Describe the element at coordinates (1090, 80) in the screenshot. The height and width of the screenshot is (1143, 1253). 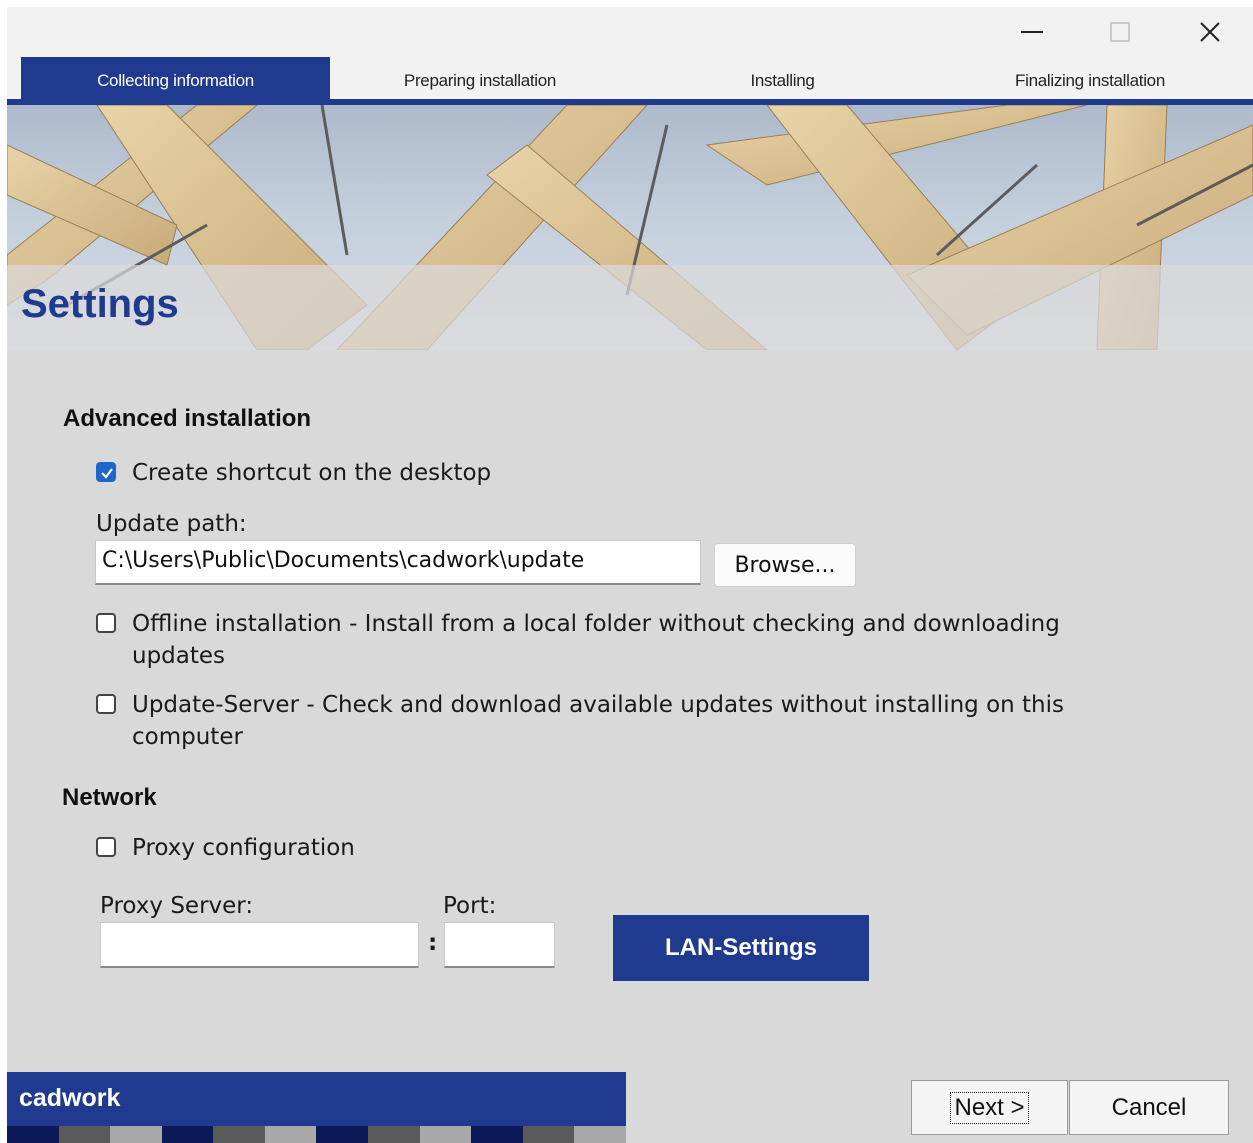
I see `step-finalizing-installation: Finalizing installation` at that location.